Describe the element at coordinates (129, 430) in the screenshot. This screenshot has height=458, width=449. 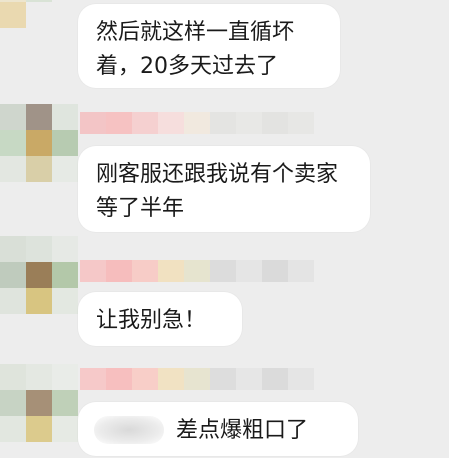
I see `redacted-emoji-icon` at that location.